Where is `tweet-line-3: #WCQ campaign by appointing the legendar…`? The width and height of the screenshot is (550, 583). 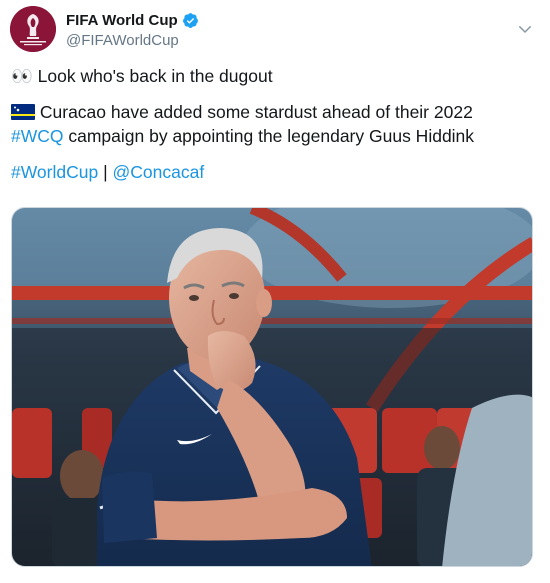
tweet-line-3: #WCQ campaign by appointing the legendar… is located at coordinates (273, 136).